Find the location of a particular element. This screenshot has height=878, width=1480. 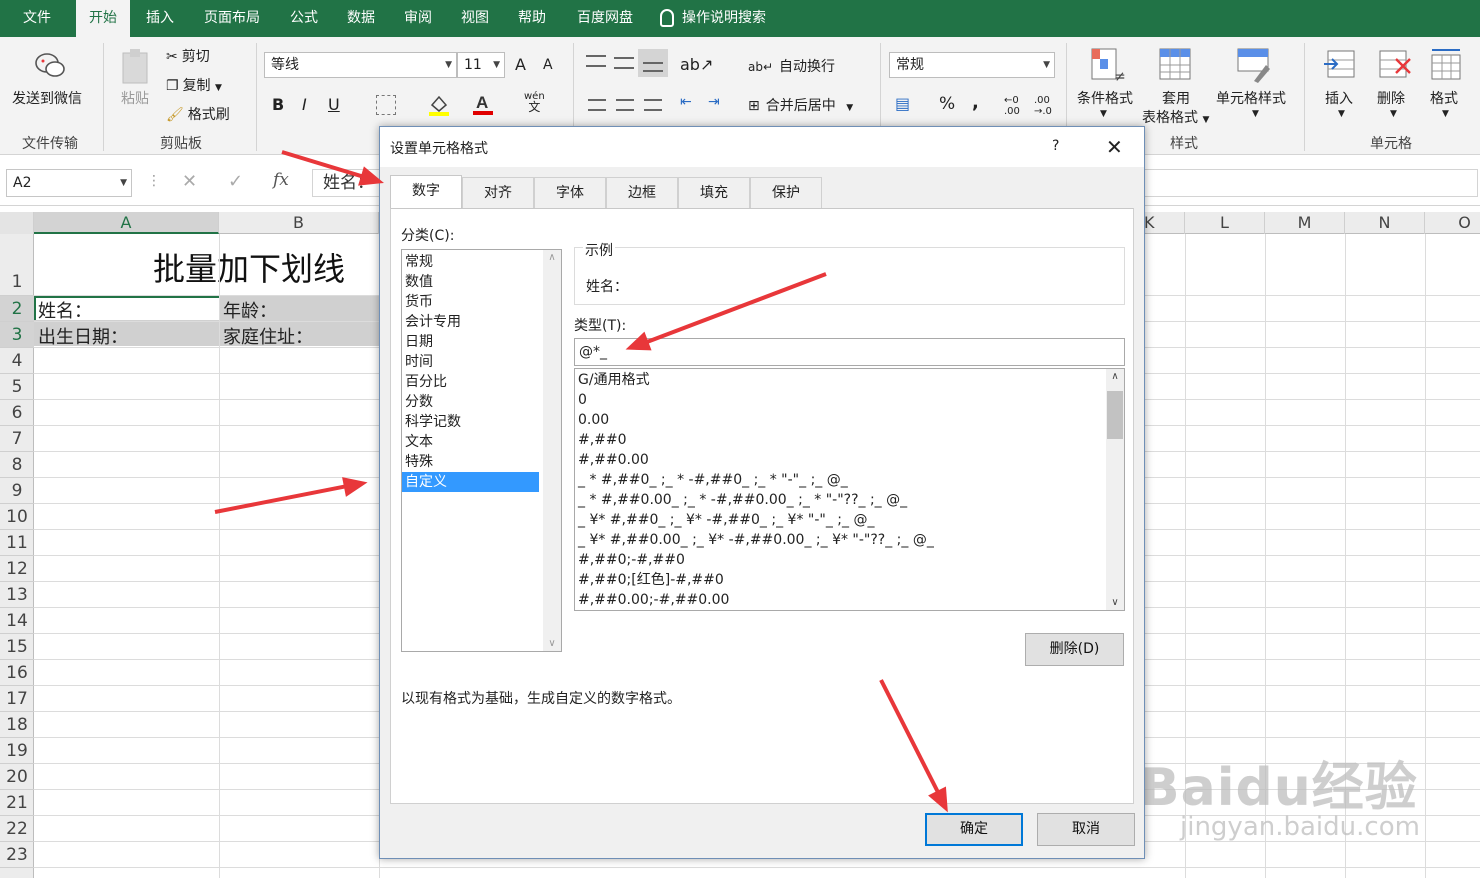

cell-b3: 家庭住址： is located at coordinates (266, 336).